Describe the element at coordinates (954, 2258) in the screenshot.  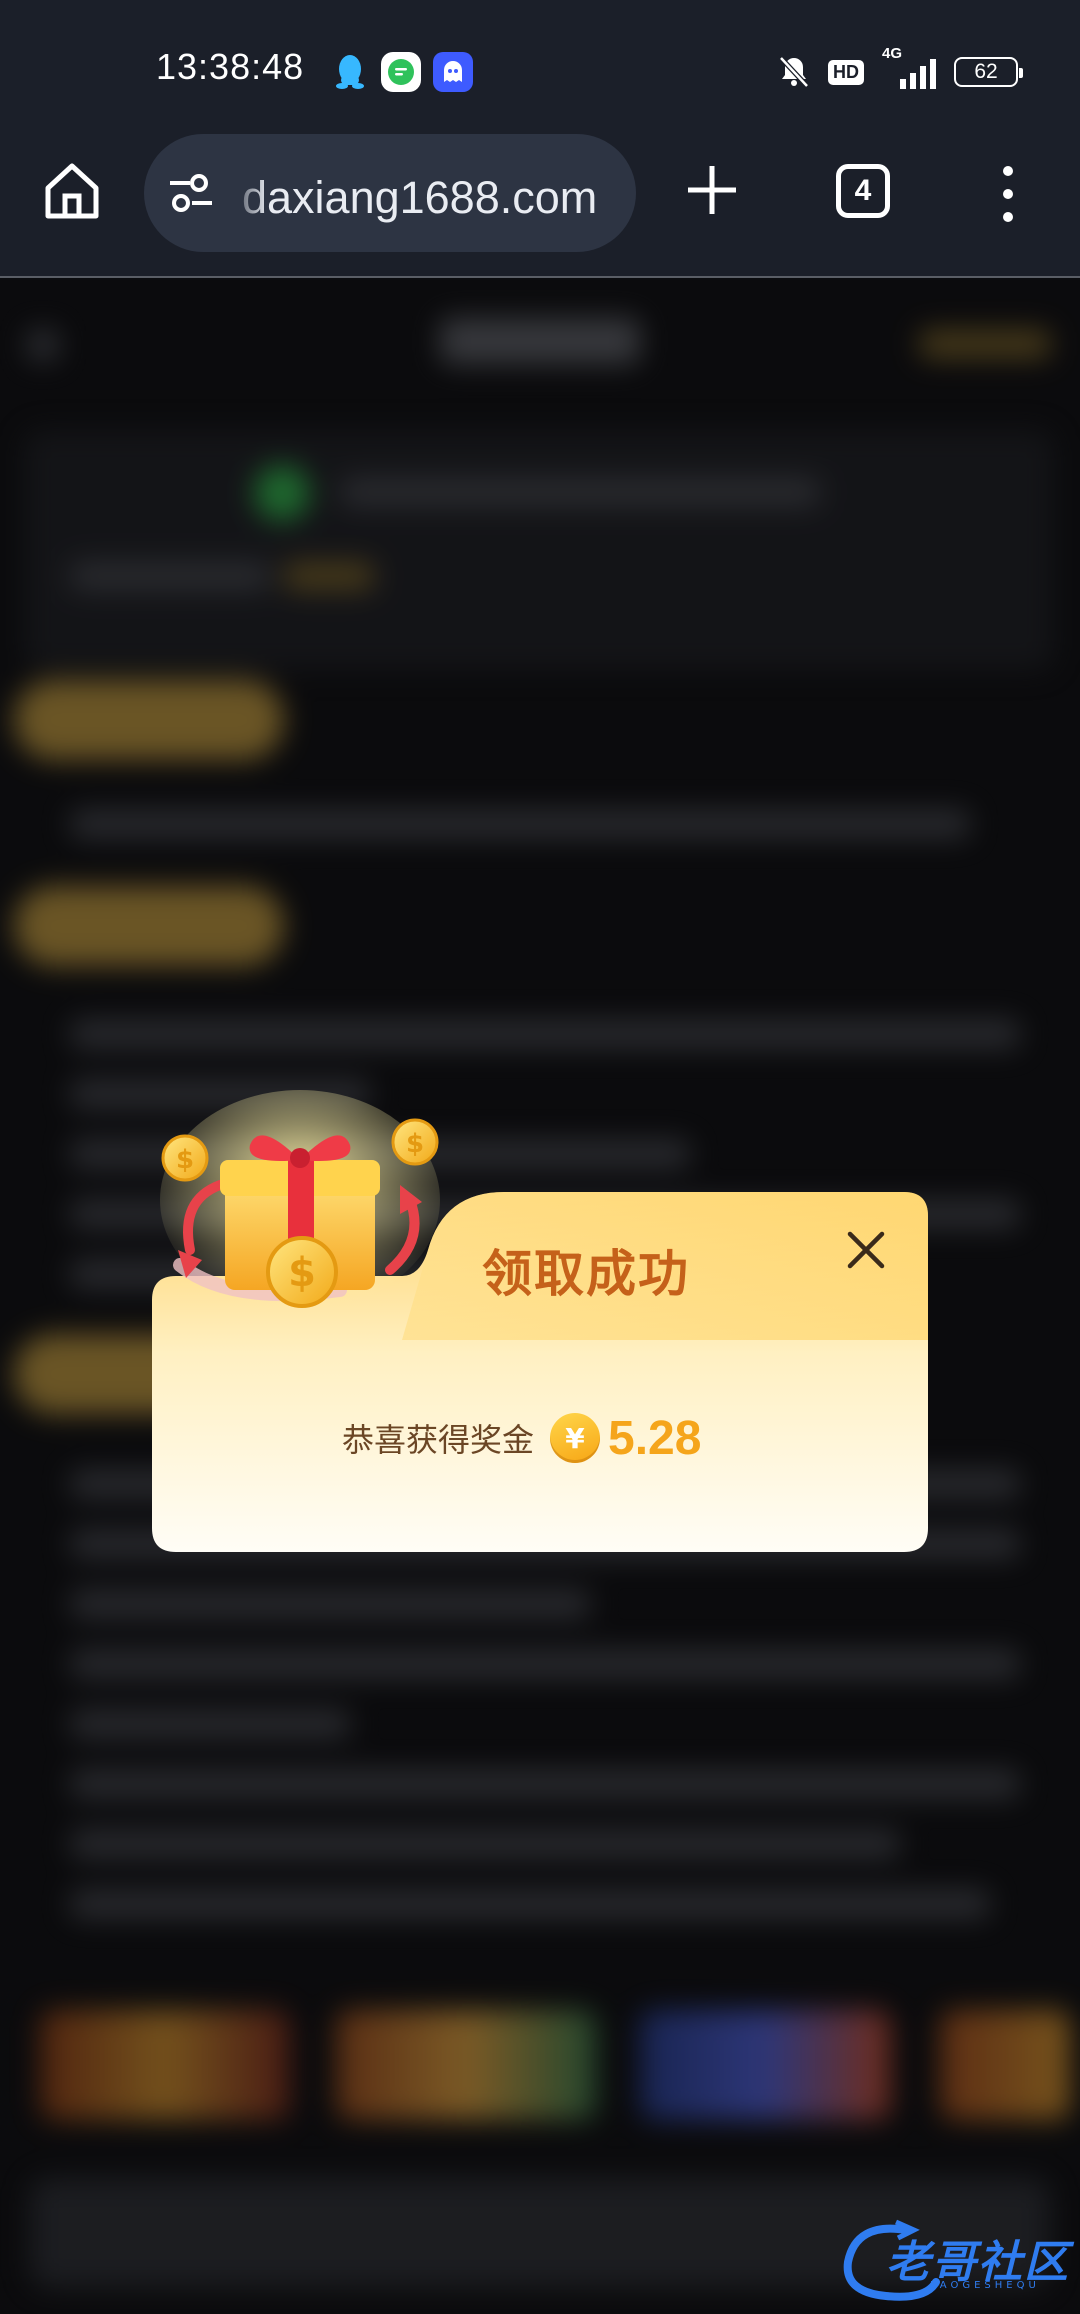
I see `watermark-logo: 老哥社区 LAOGESHEQU` at that location.